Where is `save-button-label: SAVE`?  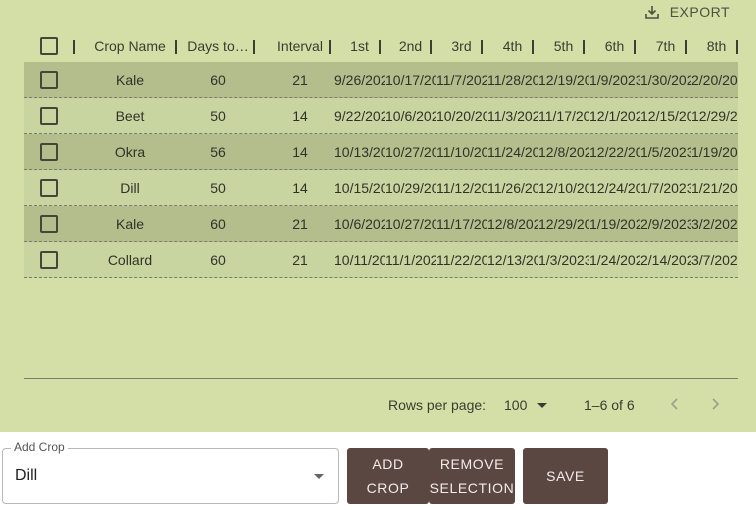
save-button-label: SAVE is located at coordinates (565, 476).